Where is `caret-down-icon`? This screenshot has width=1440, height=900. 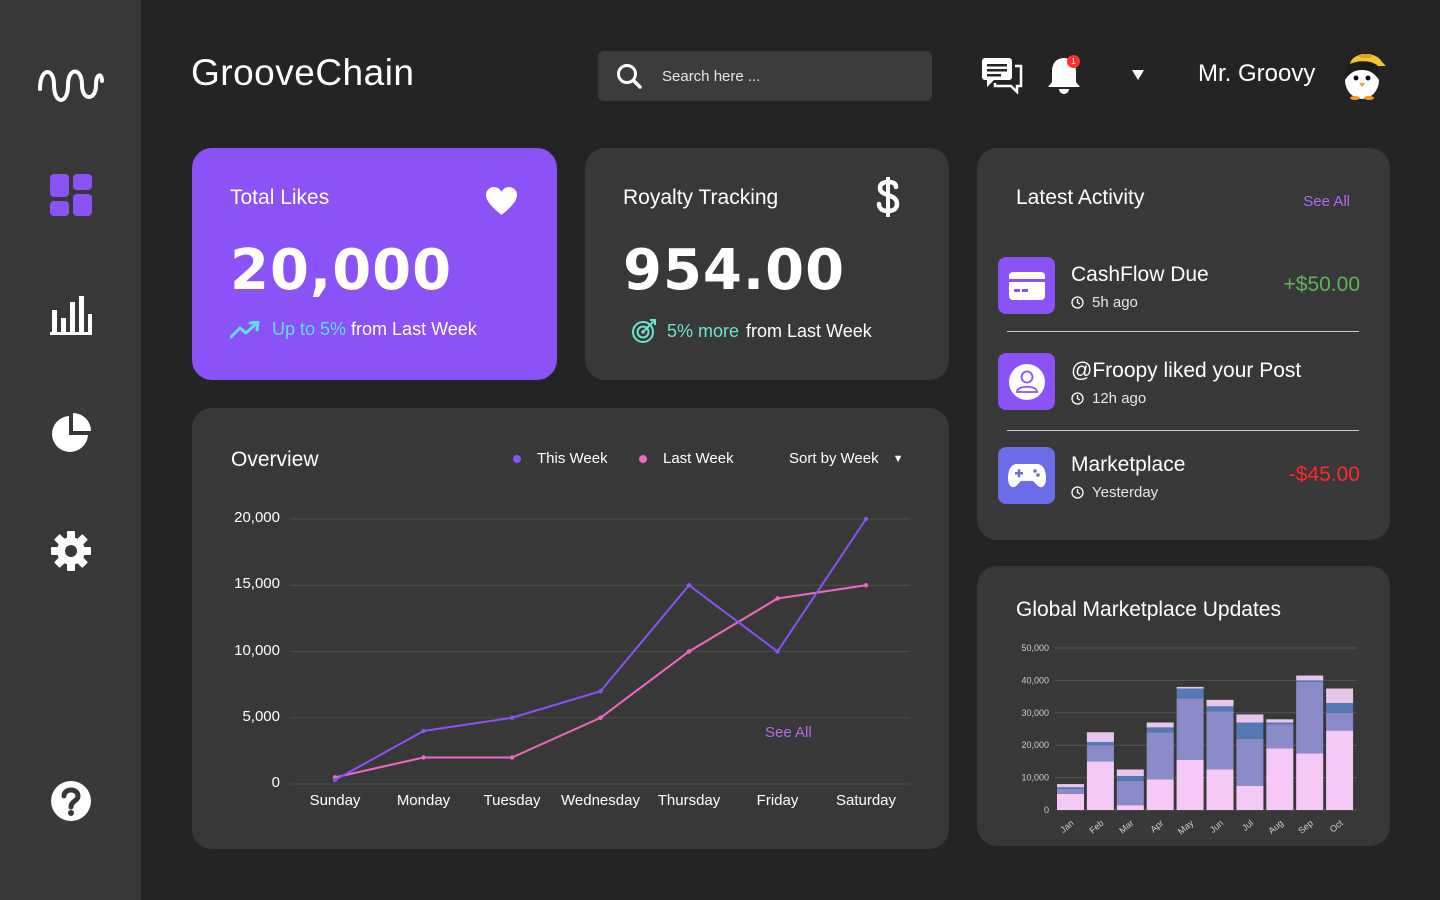 caret-down-icon is located at coordinates (1138, 75).